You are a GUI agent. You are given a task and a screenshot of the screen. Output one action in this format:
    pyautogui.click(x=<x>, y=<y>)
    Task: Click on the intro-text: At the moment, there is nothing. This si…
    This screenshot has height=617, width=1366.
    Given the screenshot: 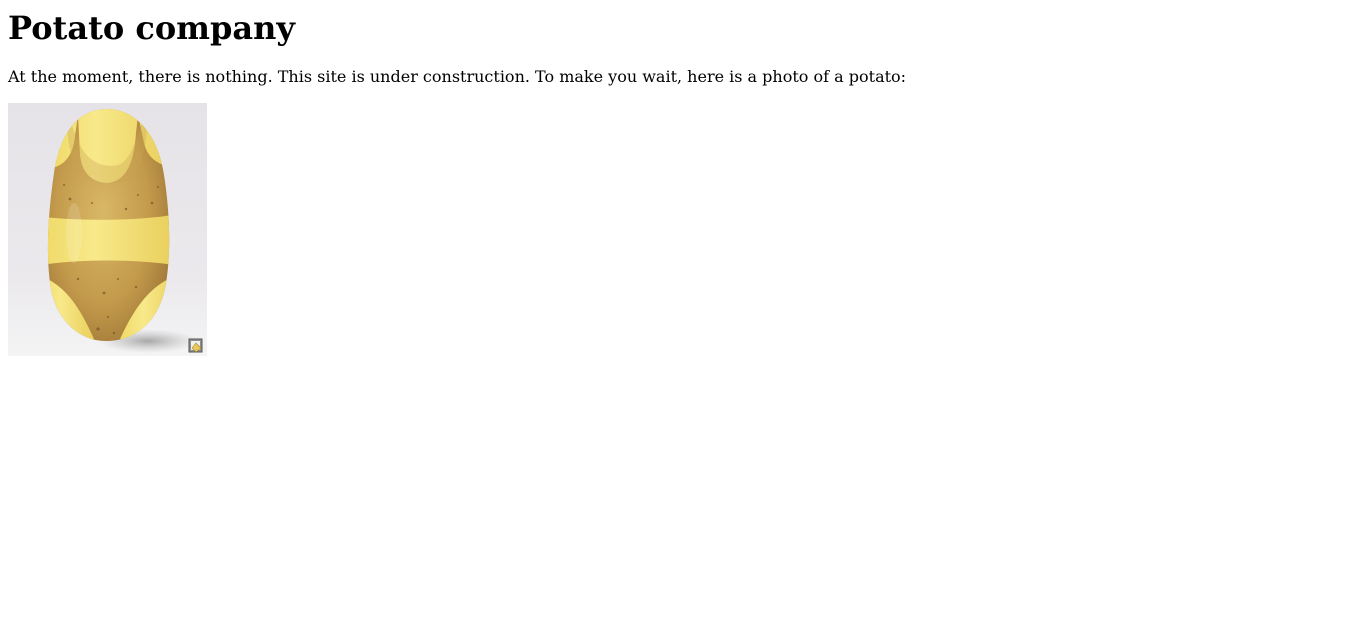 What is the action you would take?
    pyautogui.click(x=457, y=76)
    